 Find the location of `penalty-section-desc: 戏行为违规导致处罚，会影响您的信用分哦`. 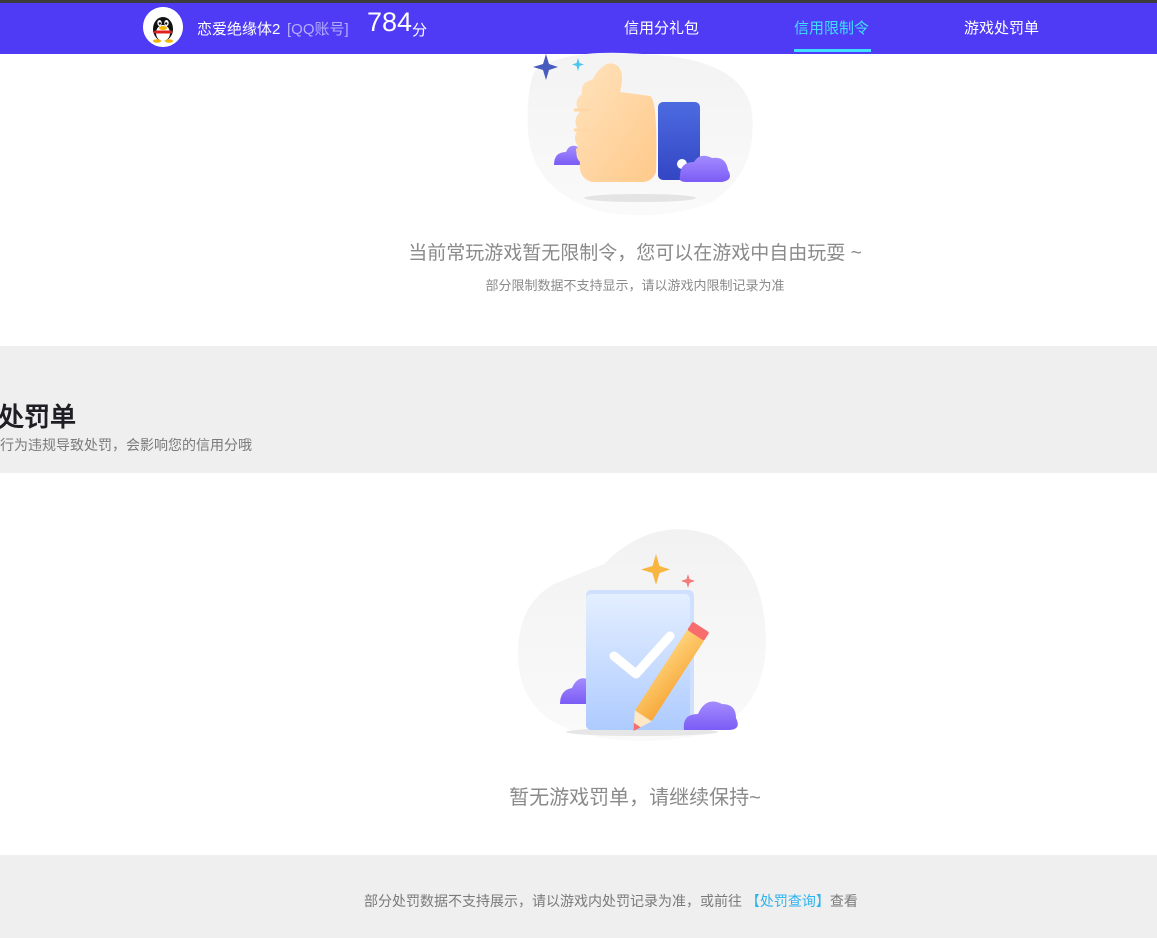

penalty-section-desc: 戏行为违规导致处罚，会影响您的信用分哦 is located at coordinates (126, 445).